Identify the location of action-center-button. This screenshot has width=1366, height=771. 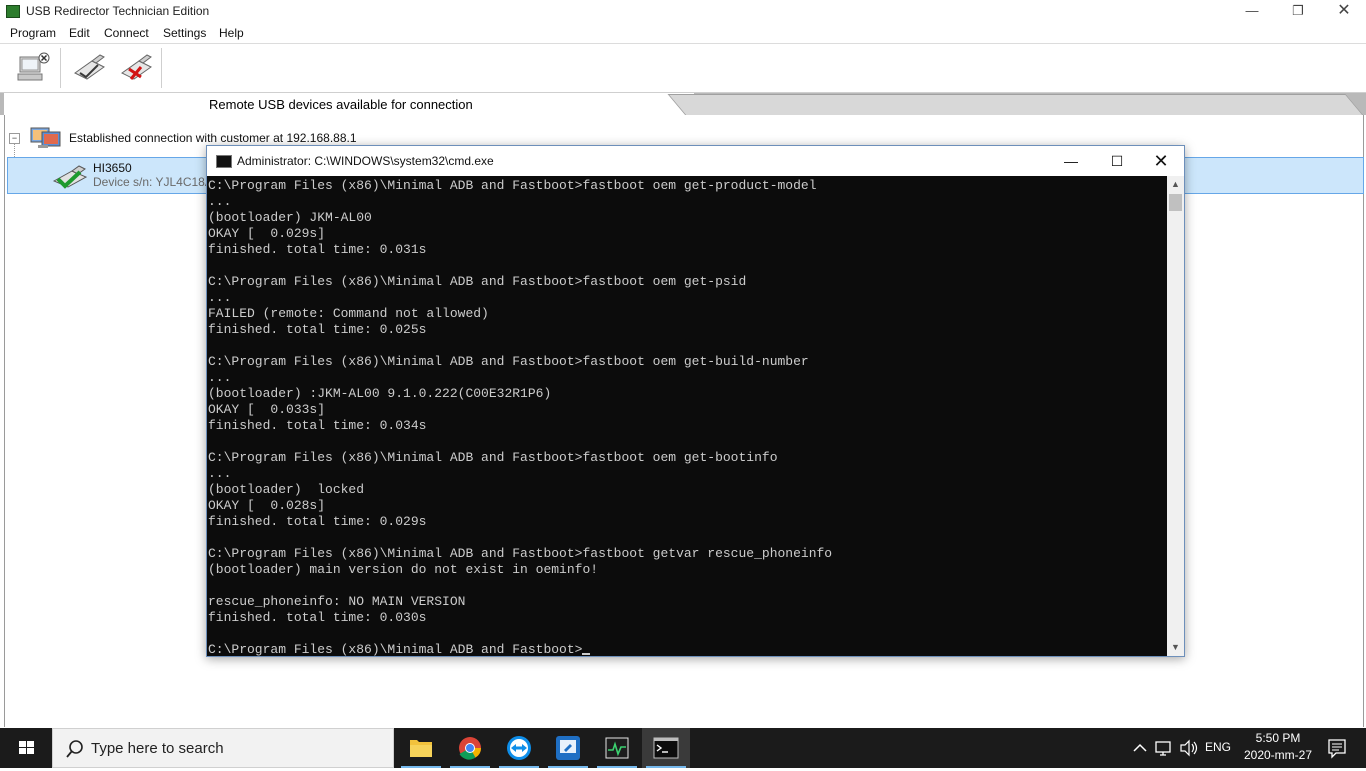
(1337, 748).